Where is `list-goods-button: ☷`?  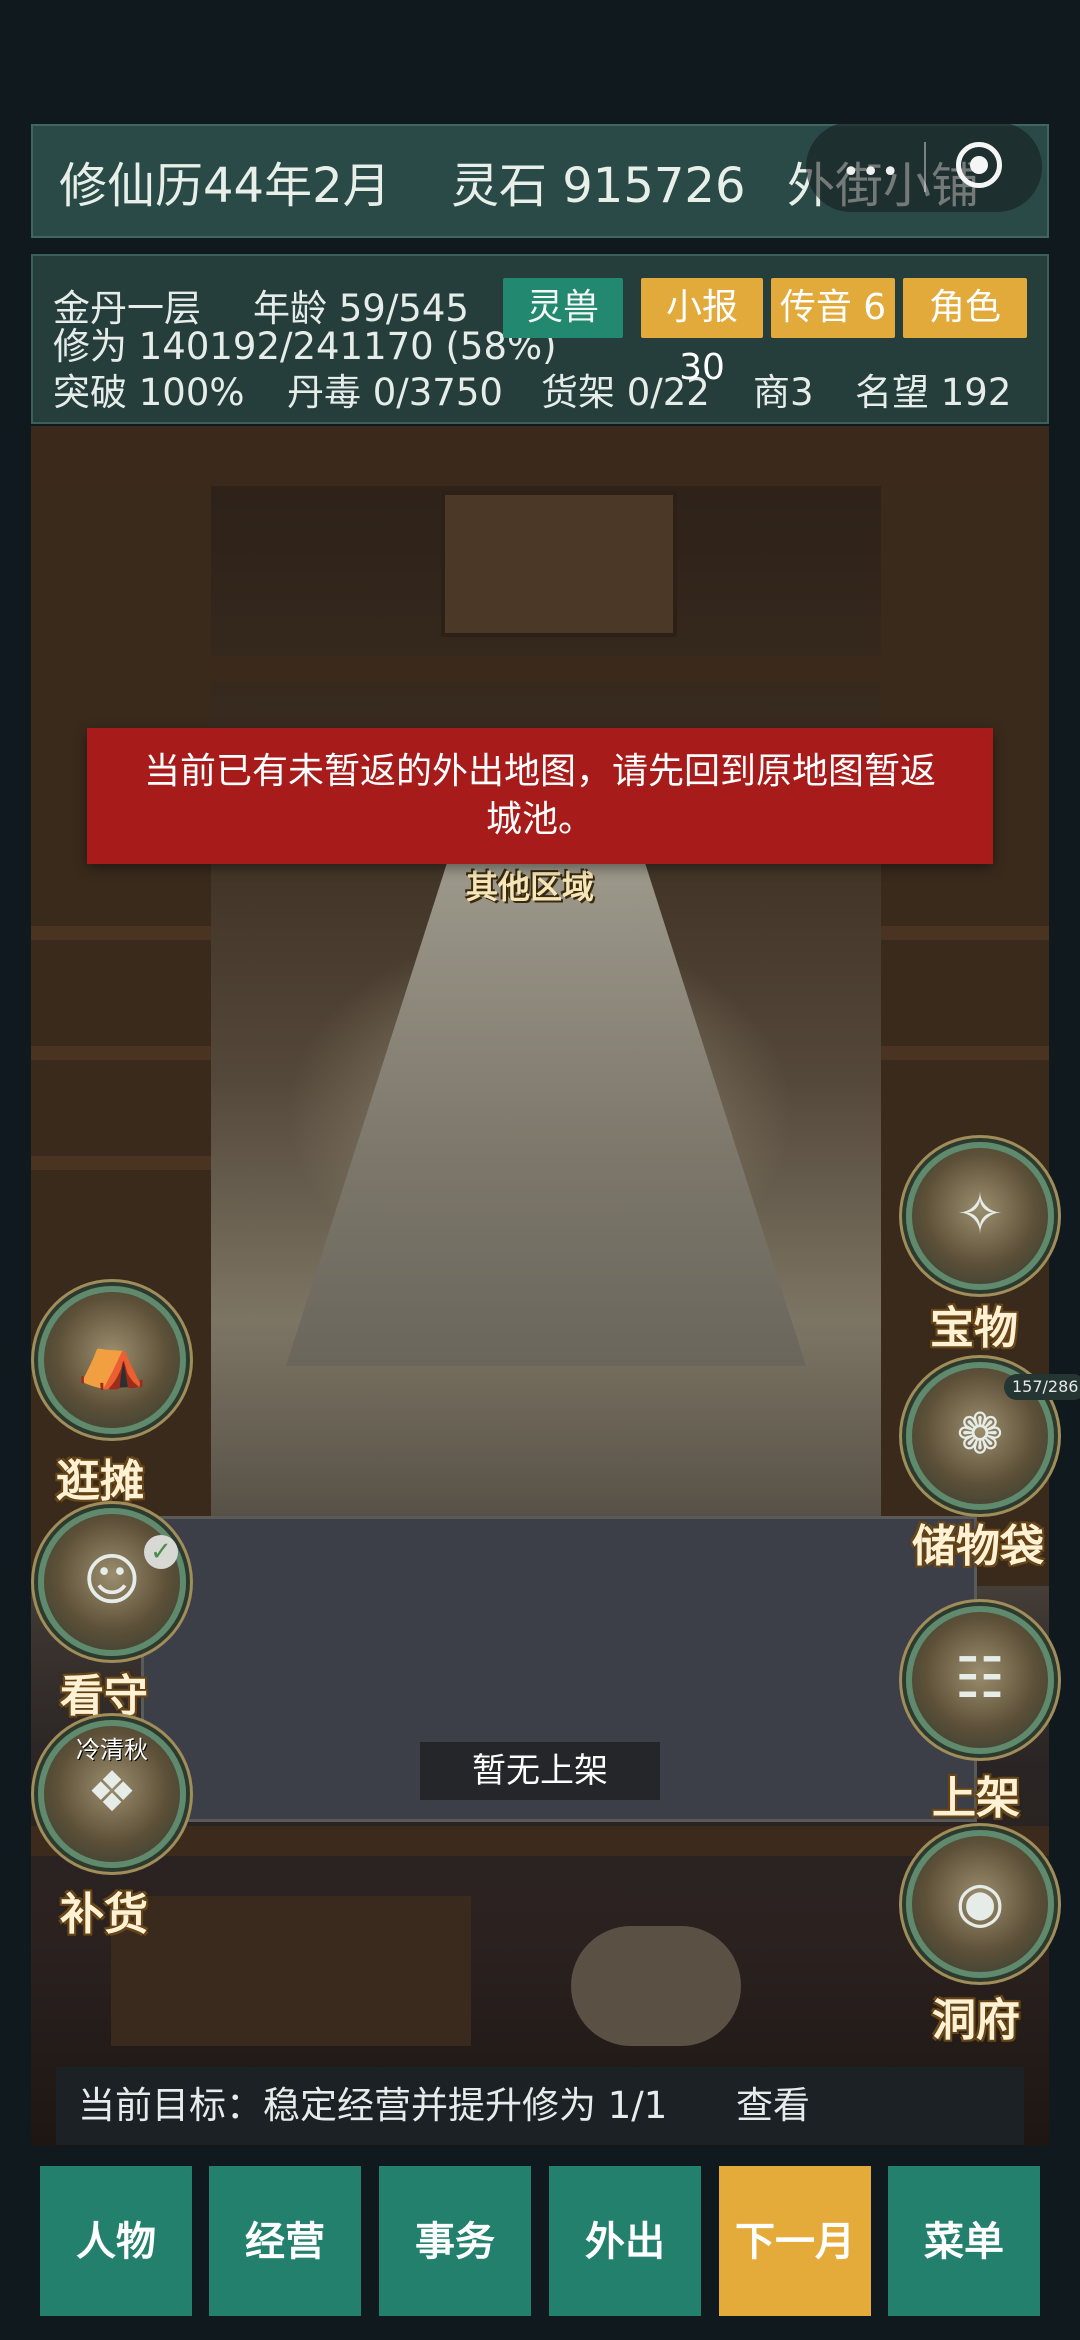 list-goods-button: ☷ is located at coordinates (980, 1680).